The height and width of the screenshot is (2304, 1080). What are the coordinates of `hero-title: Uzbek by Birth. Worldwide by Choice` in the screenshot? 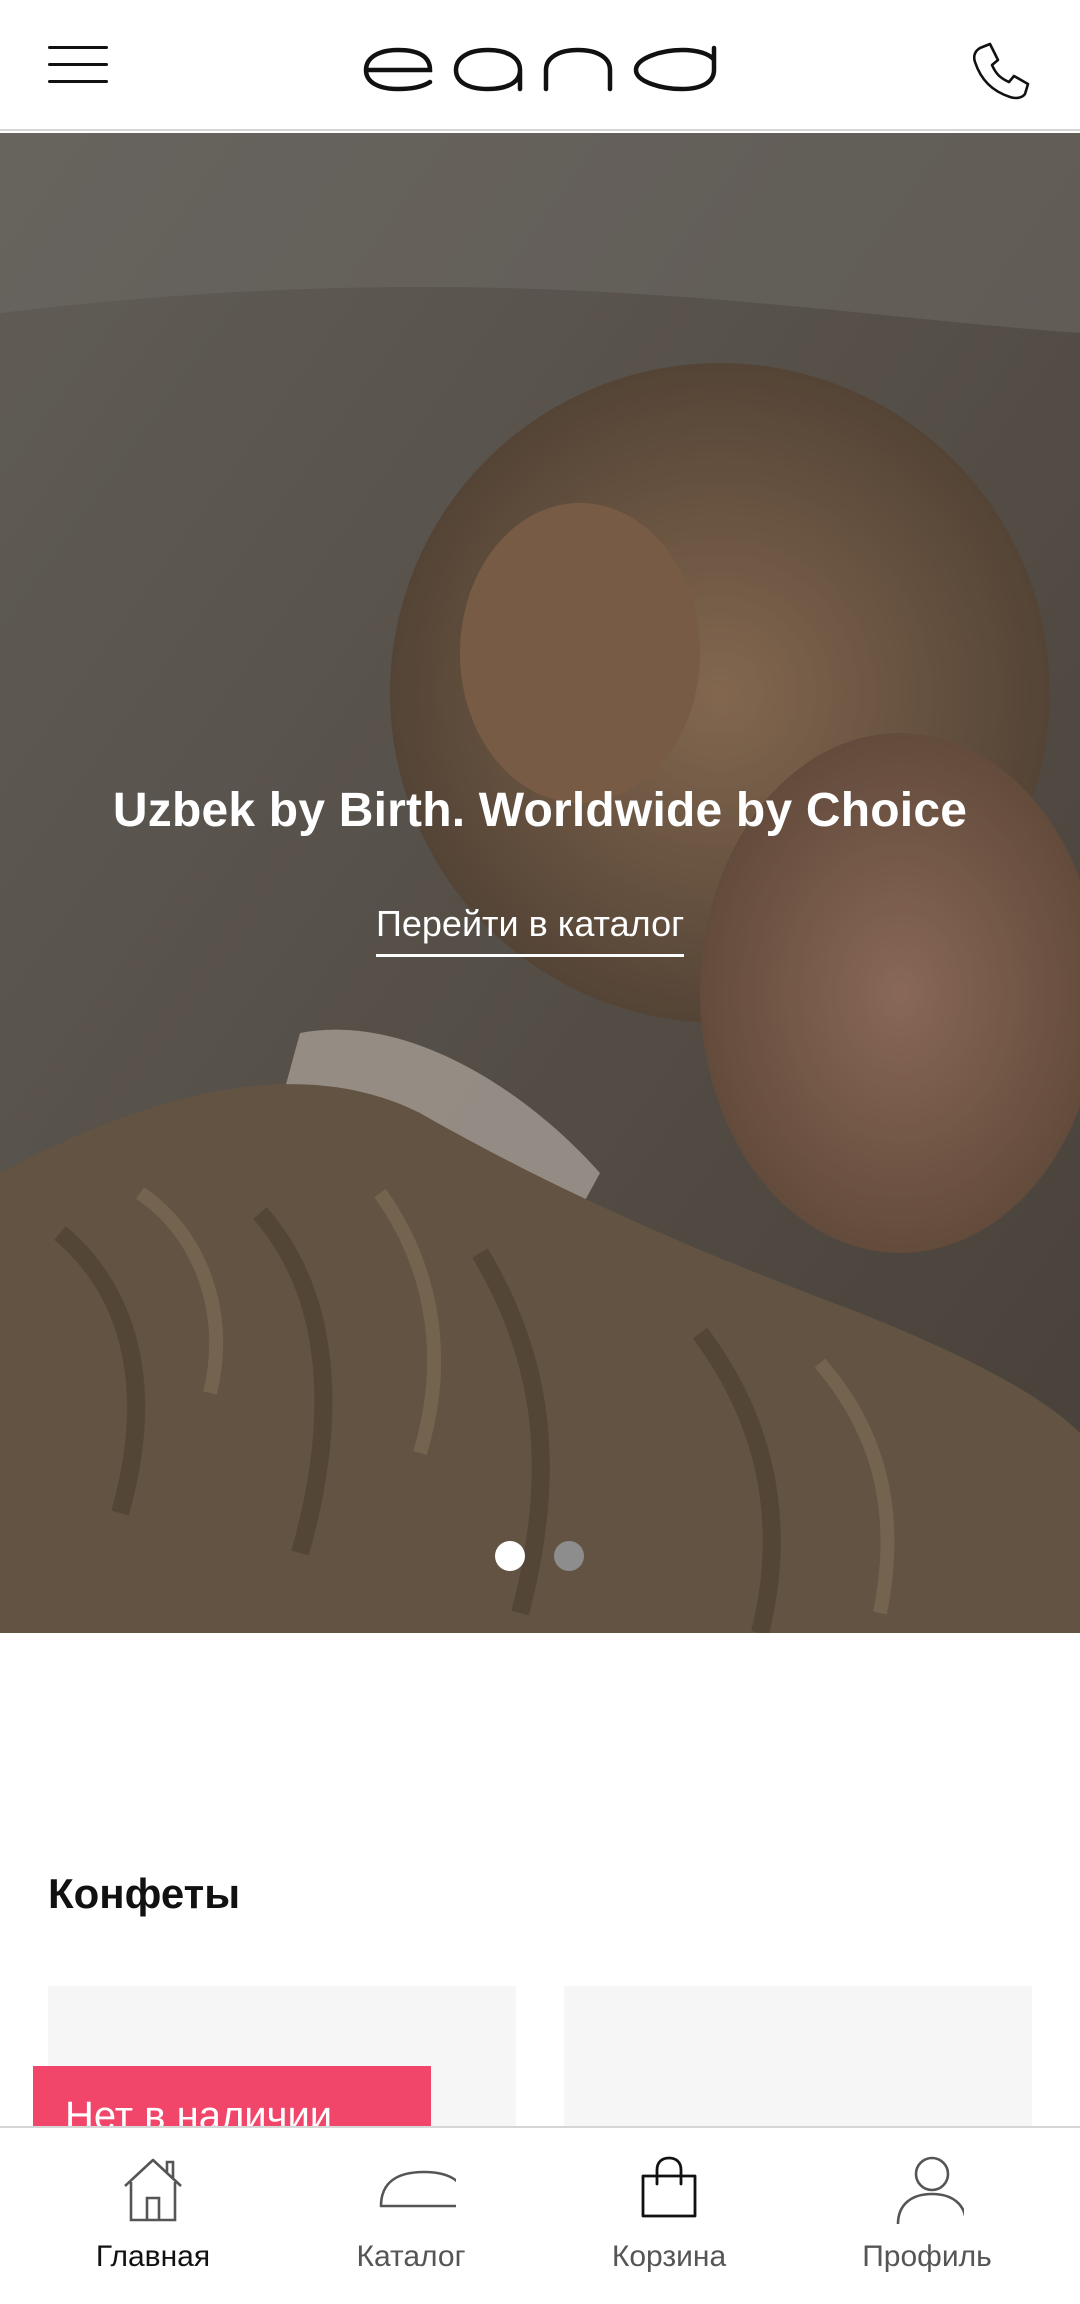 It's located at (540, 810).